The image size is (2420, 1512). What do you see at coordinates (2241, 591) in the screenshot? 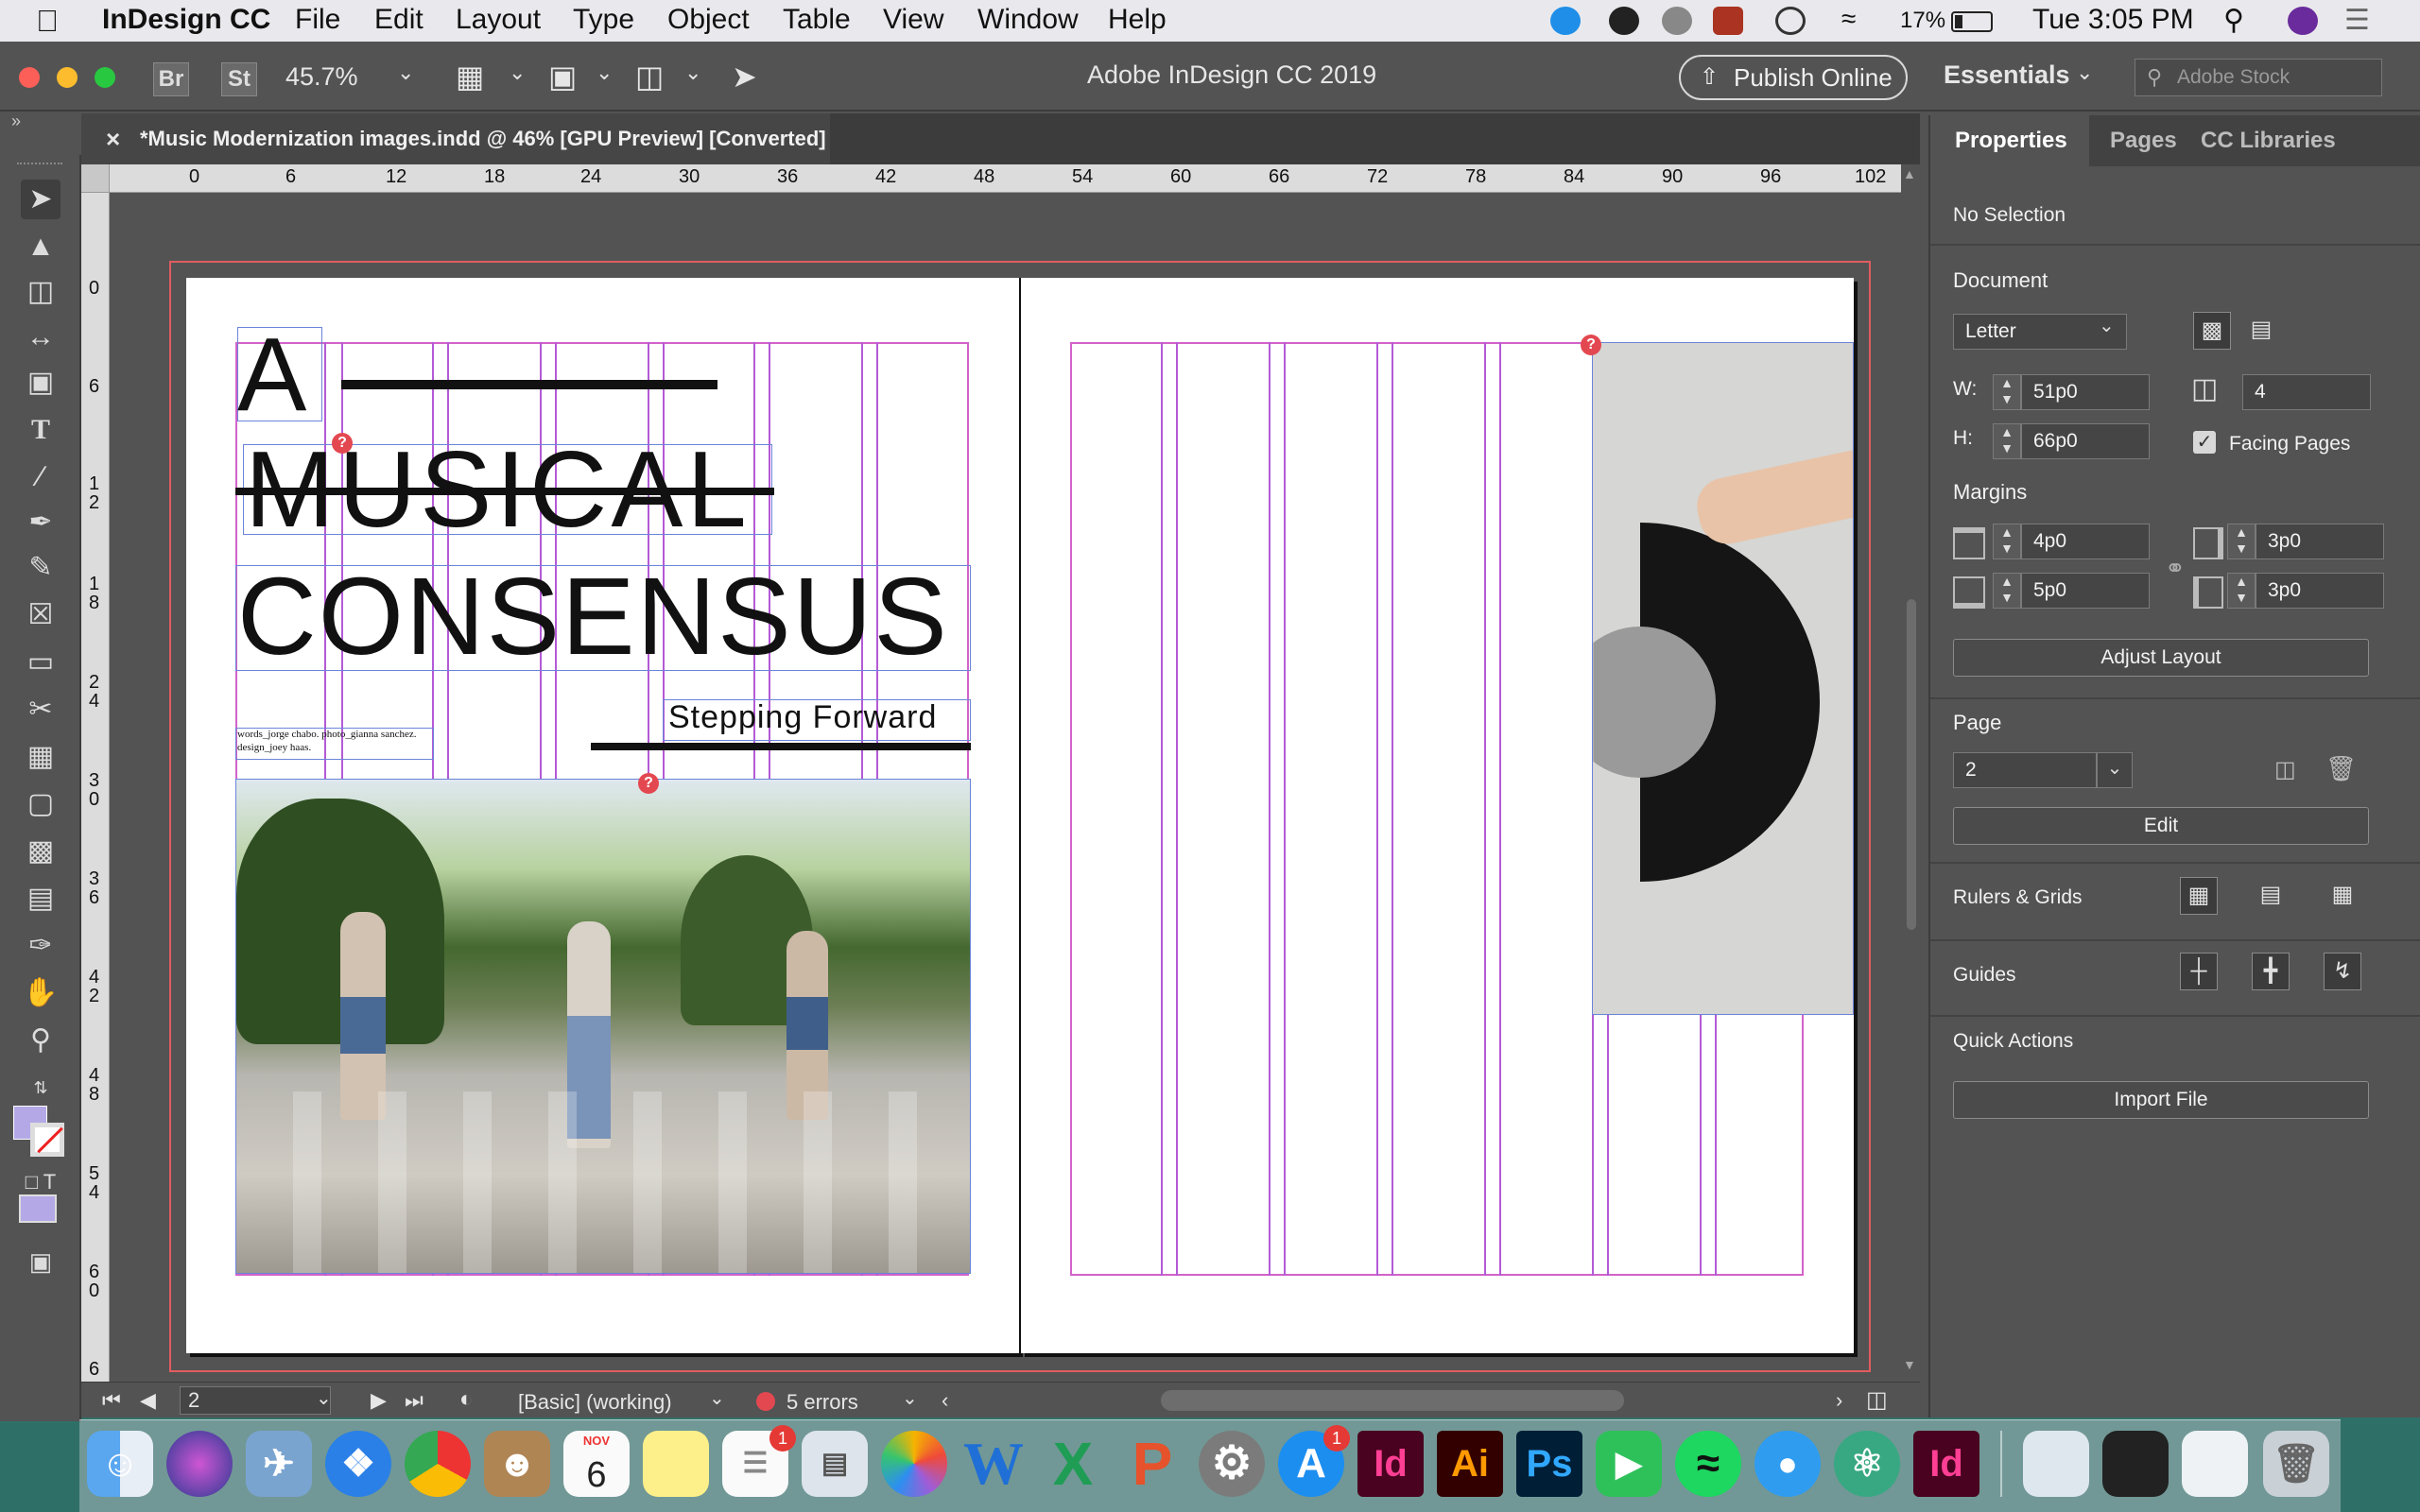
I see `margin-outside-stepper: ▲ ▼` at bounding box center [2241, 591].